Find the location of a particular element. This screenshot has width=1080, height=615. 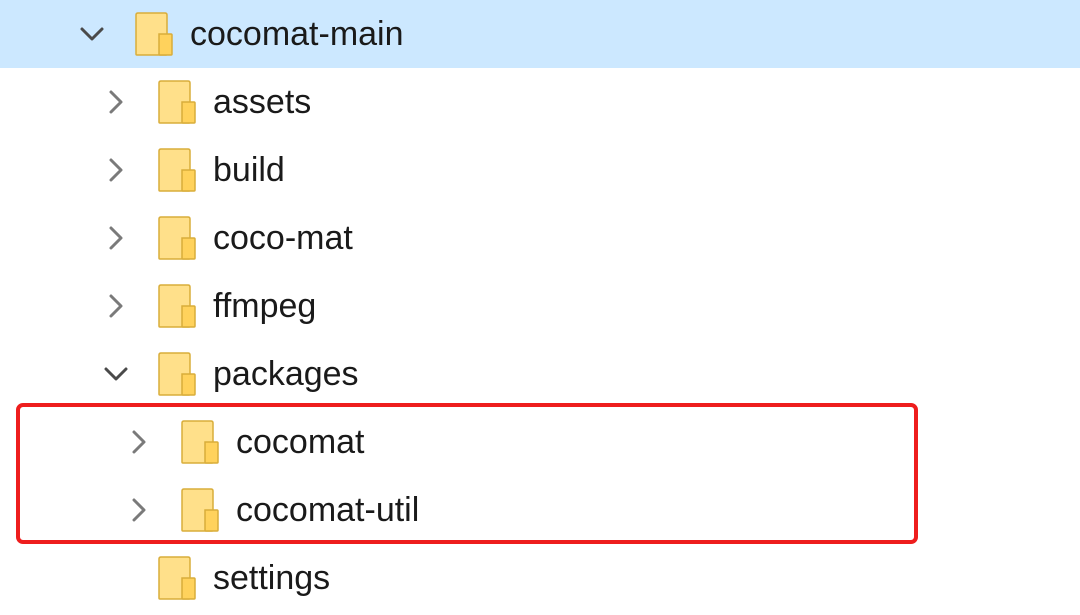

tree-item-label: packages is located at coordinates (286, 374).